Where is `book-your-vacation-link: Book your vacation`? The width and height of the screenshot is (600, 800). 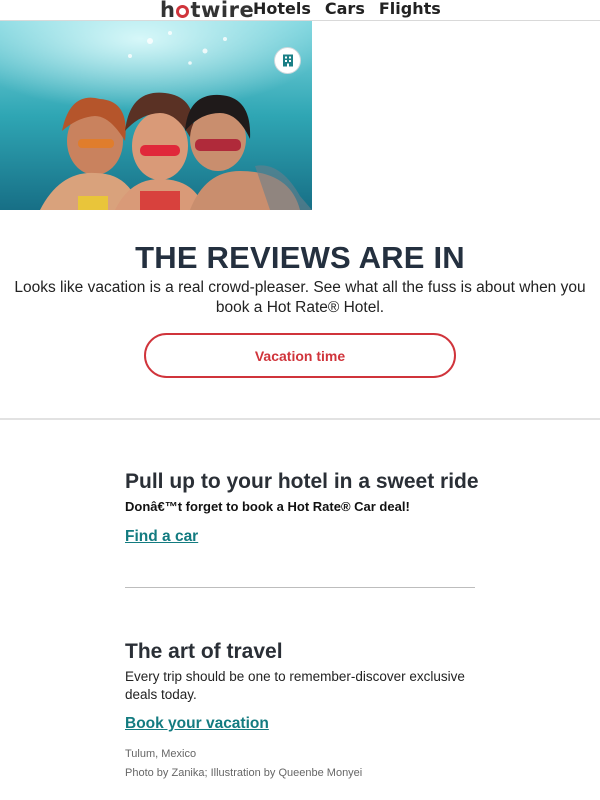 book-your-vacation-link: Book your vacation is located at coordinates (197, 724).